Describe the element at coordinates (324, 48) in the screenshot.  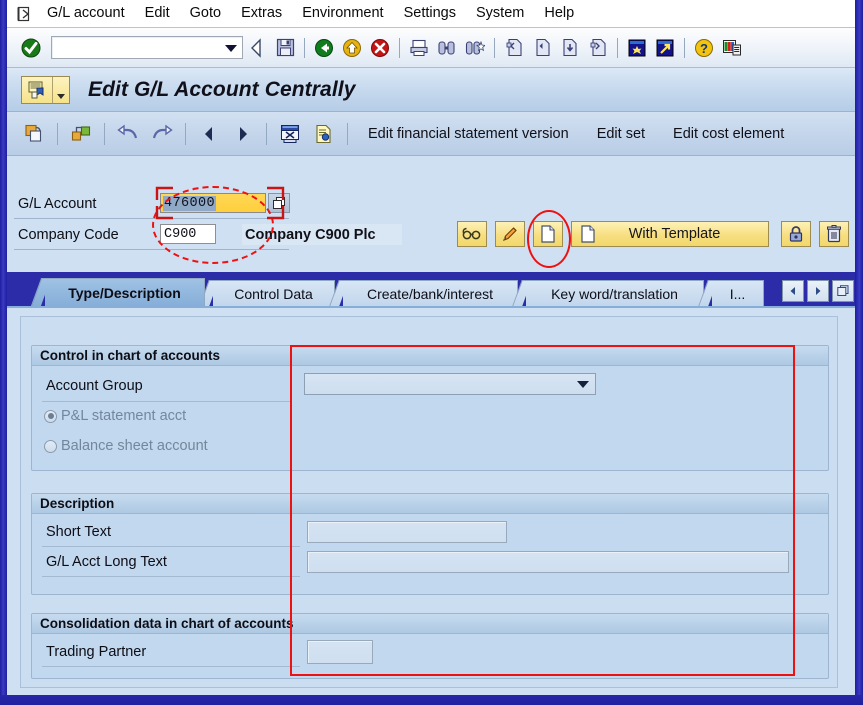
I see `back-green-icon` at that location.